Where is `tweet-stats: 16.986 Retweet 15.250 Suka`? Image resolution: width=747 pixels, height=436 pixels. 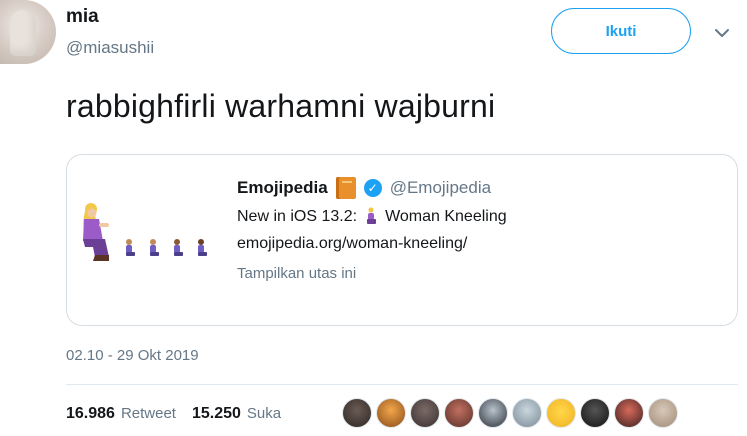 tweet-stats: 16.986 Retweet 15.250 Suka is located at coordinates (178, 414).